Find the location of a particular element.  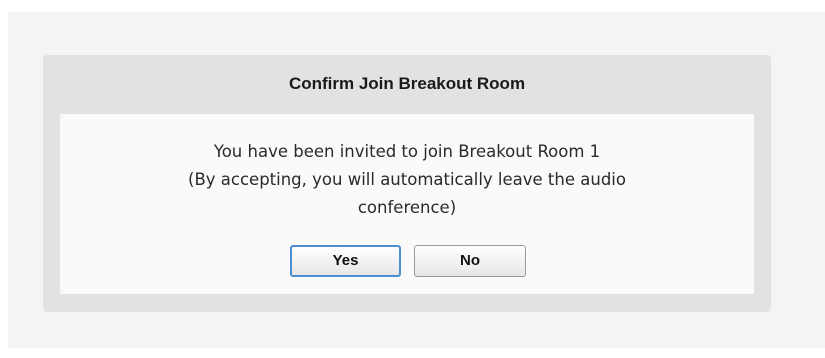

dialog-title: Confirm Join Breakout Room is located at coordinates (407, 83).